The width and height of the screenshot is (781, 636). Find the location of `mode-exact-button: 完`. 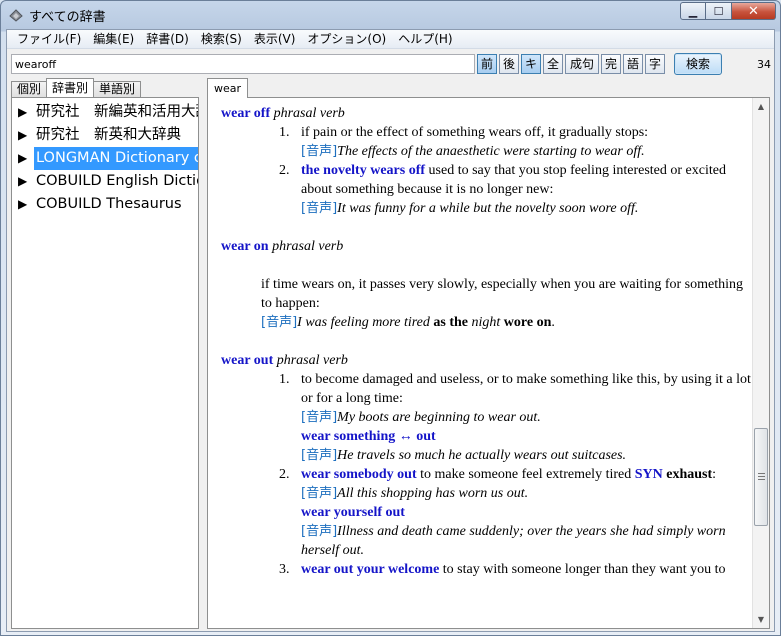

mode-exact-button: 完 is located at coordinates (611, 64).